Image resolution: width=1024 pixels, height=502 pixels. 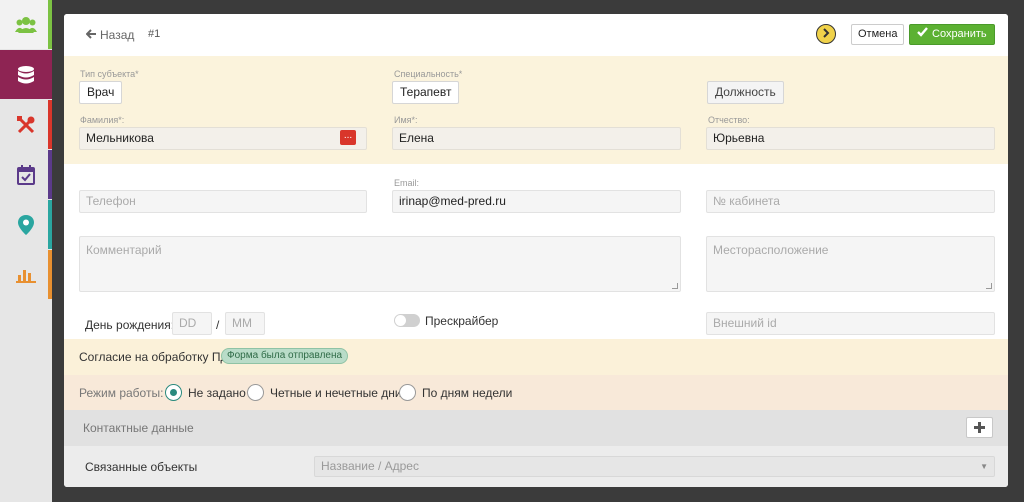 What do you see at coordinates (536, 201) in the screenshot?
I see `email-field: irinap@med-pred.ru` at bounding box center [536, 201].